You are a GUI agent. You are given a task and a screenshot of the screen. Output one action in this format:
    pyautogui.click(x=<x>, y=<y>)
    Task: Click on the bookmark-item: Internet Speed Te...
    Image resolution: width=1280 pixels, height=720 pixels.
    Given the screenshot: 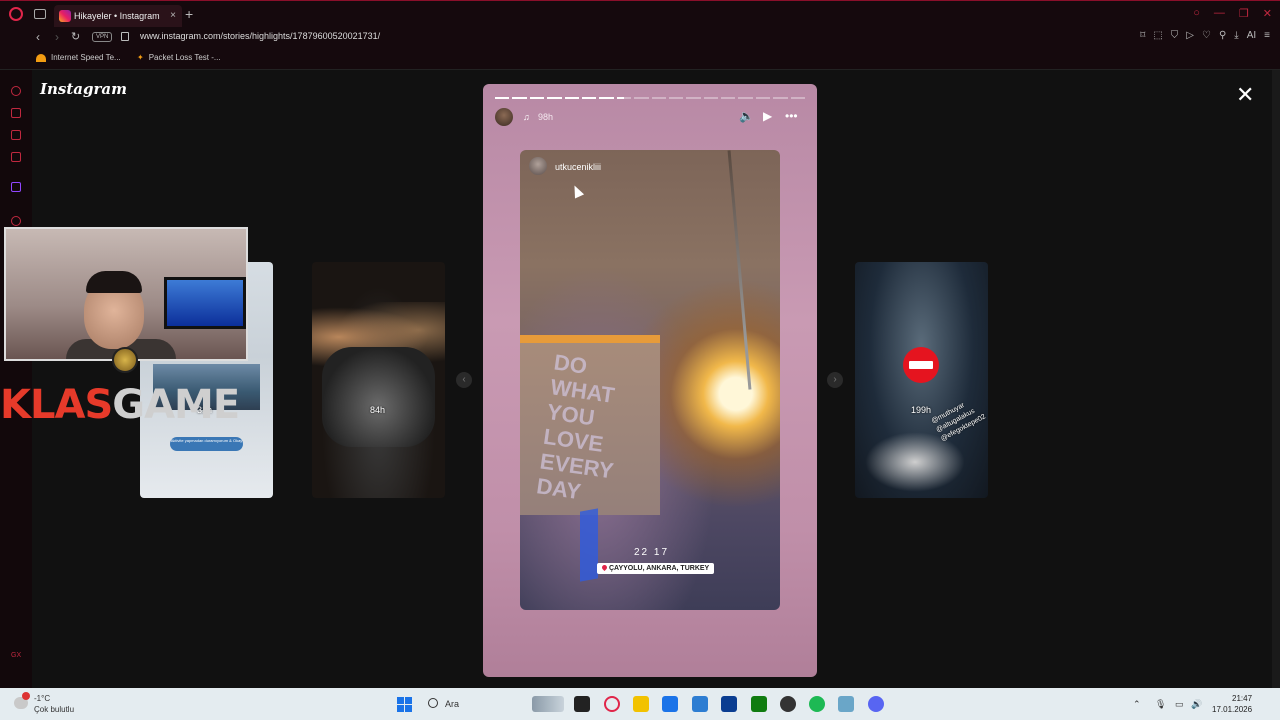 What is the action you would take?
    pyautogui.click(x=78, y=57)
    